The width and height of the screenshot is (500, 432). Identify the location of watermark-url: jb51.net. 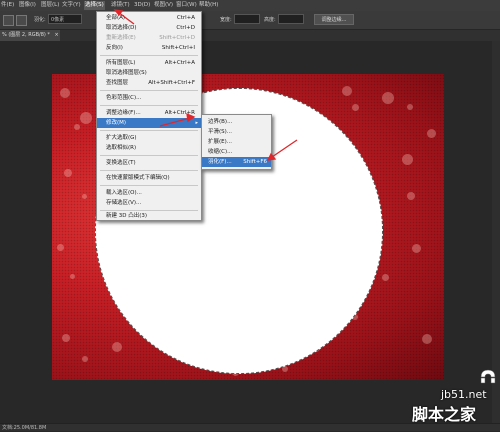
(464, 394).